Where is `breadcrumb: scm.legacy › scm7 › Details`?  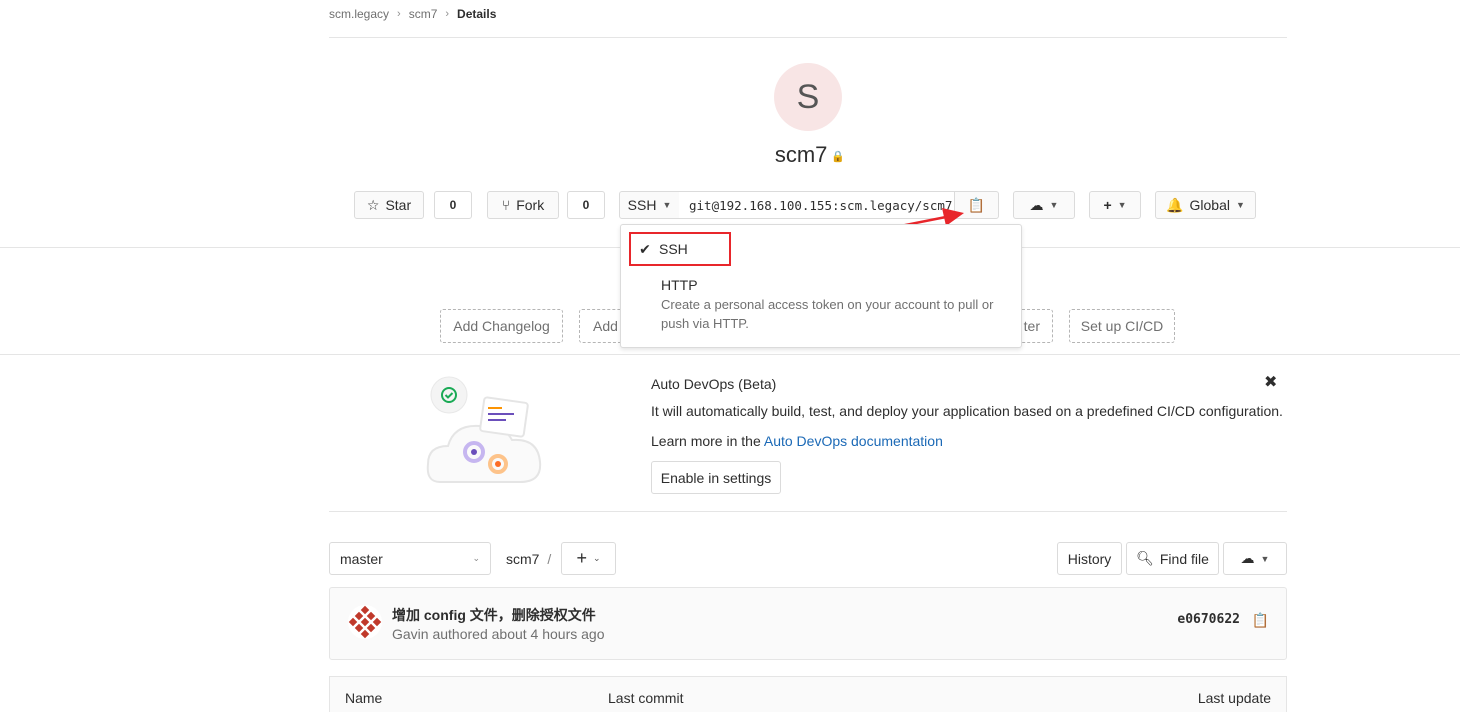 breadcrumb: scm.legacy › scm7 › Details is located at coordinates (412, 14).